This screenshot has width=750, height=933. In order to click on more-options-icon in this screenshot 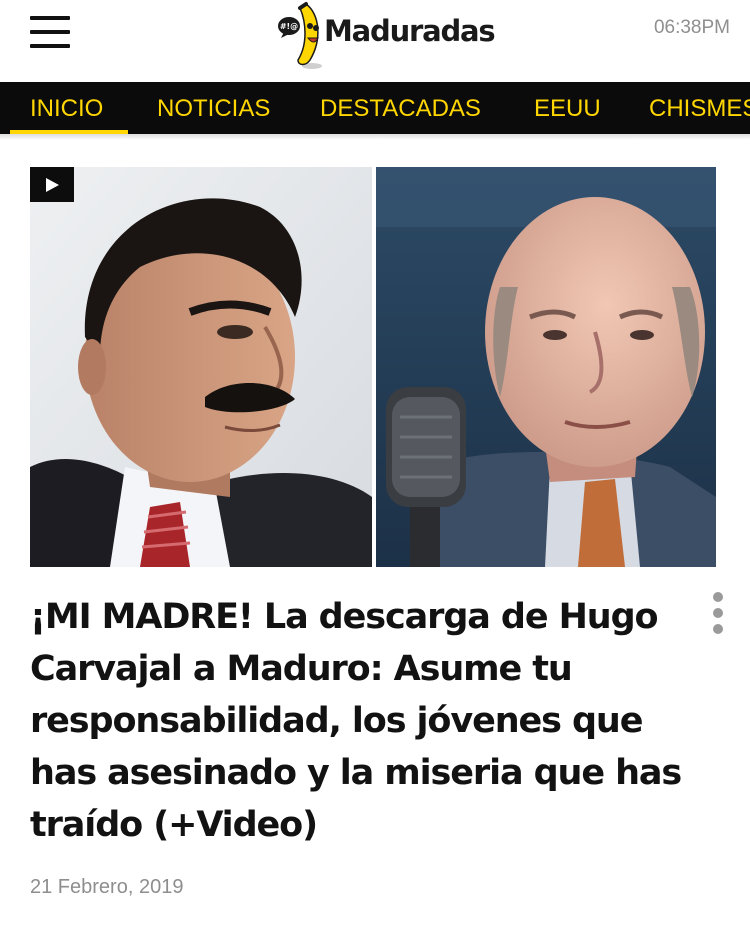, I will do `click(718, 613)`.